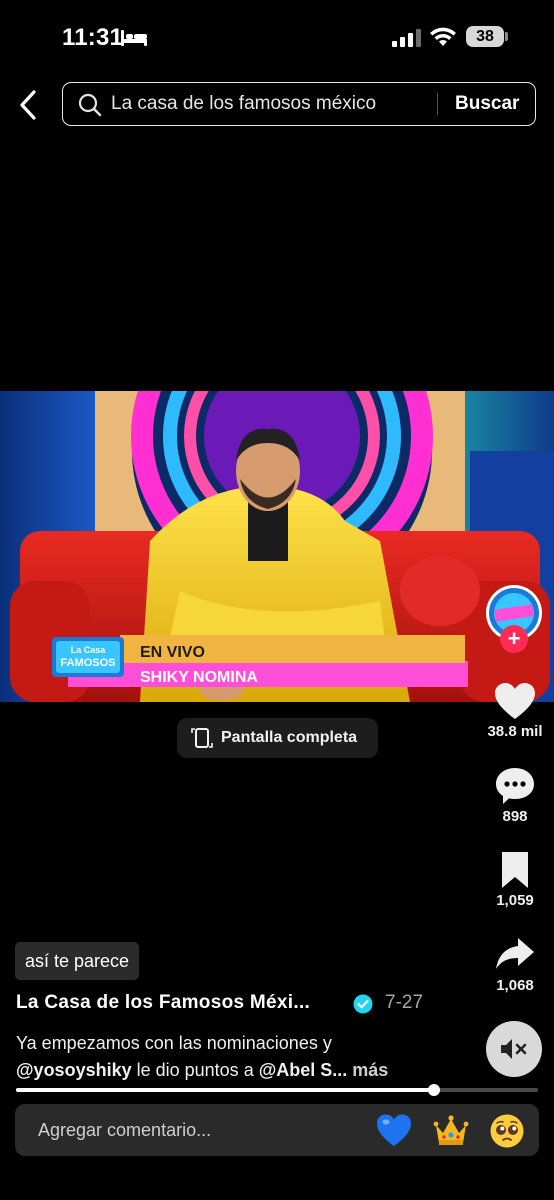 The width and height of the screenshot is (554, 1200). What do you see at coordinates (451, 1131) in the screenshot?
I see `crown-emoji` at bounding box center [451, 1131].